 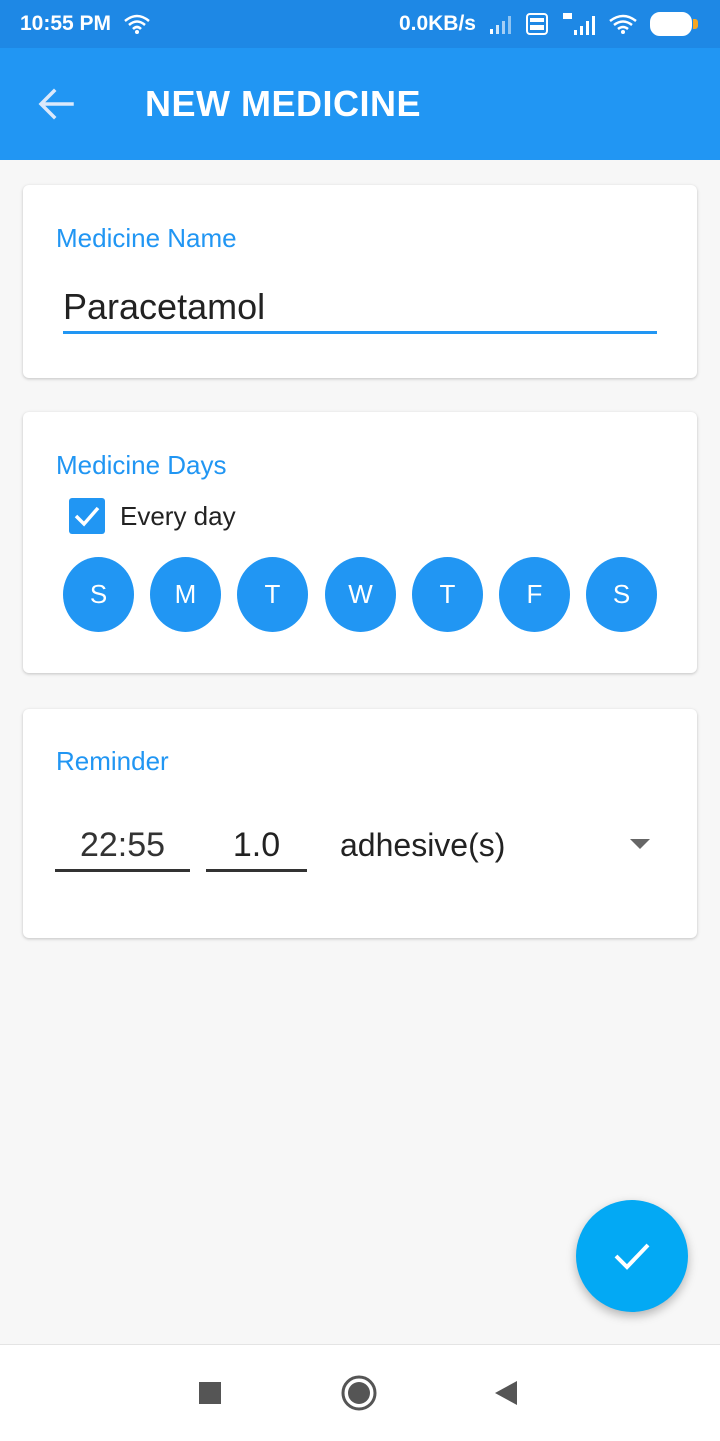 I want to click on day-friday: F, so click(x=534, y=594).